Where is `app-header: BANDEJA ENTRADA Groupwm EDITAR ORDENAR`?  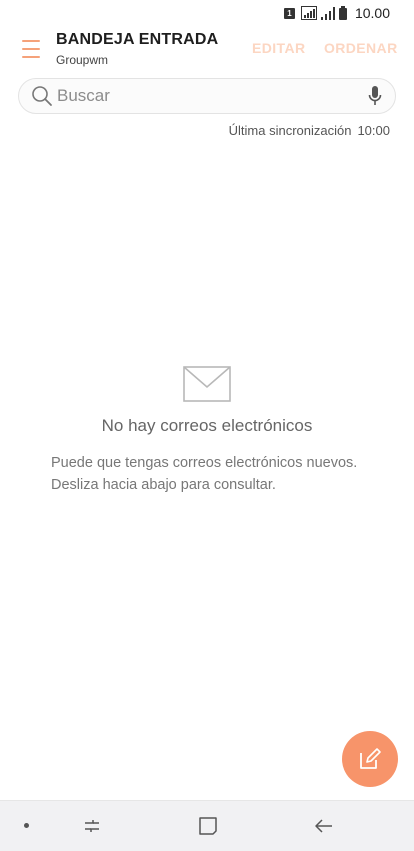
app-header: BANDEJA ENTRADA Groupwm EDITAR ORDENAR is located at coordinates (207, 50).